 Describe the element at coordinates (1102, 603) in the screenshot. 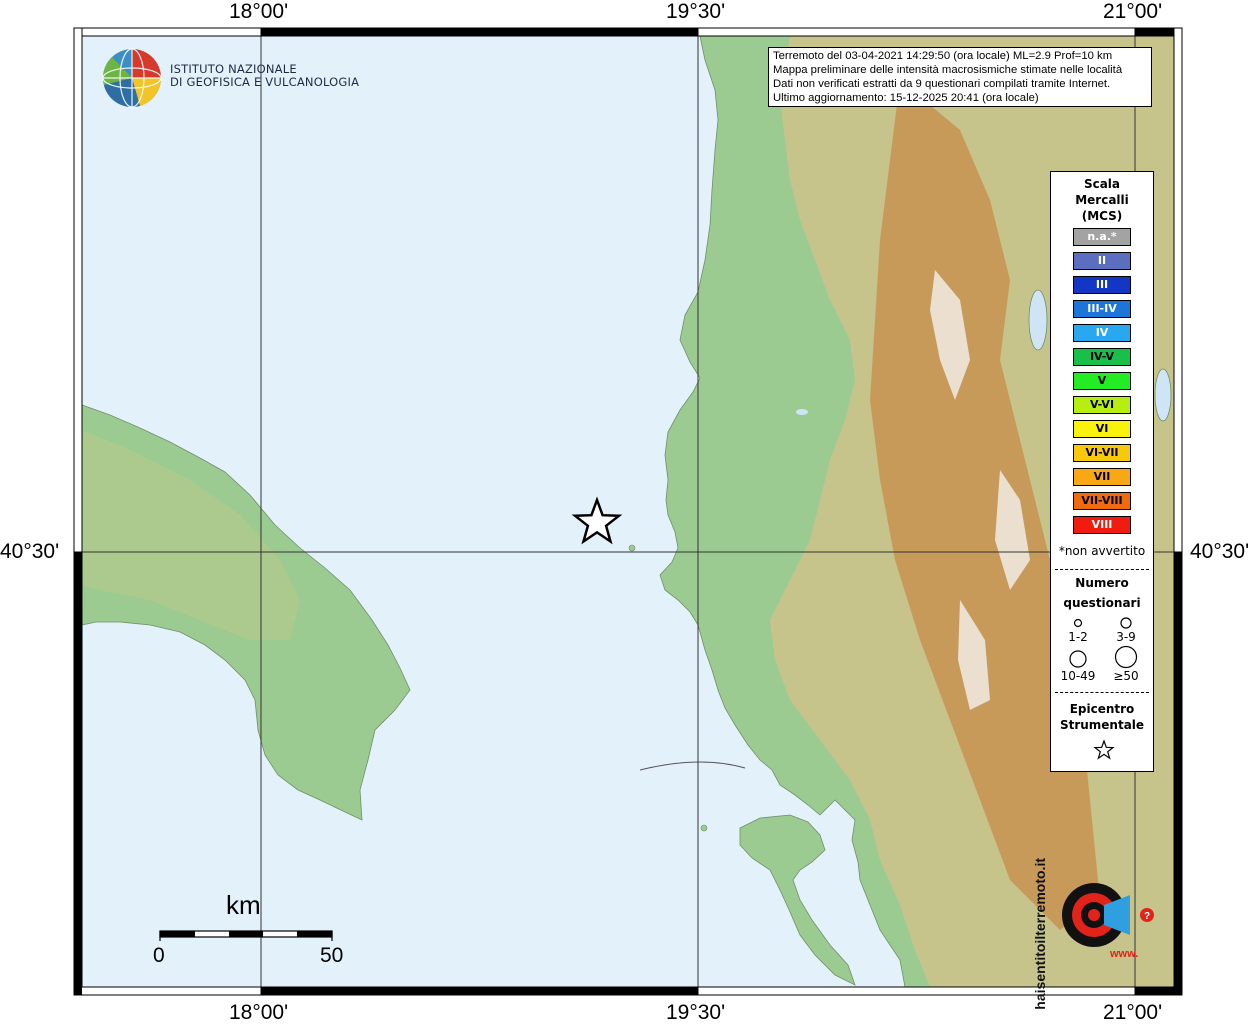

I see `count-title-2: questionari` at that location.